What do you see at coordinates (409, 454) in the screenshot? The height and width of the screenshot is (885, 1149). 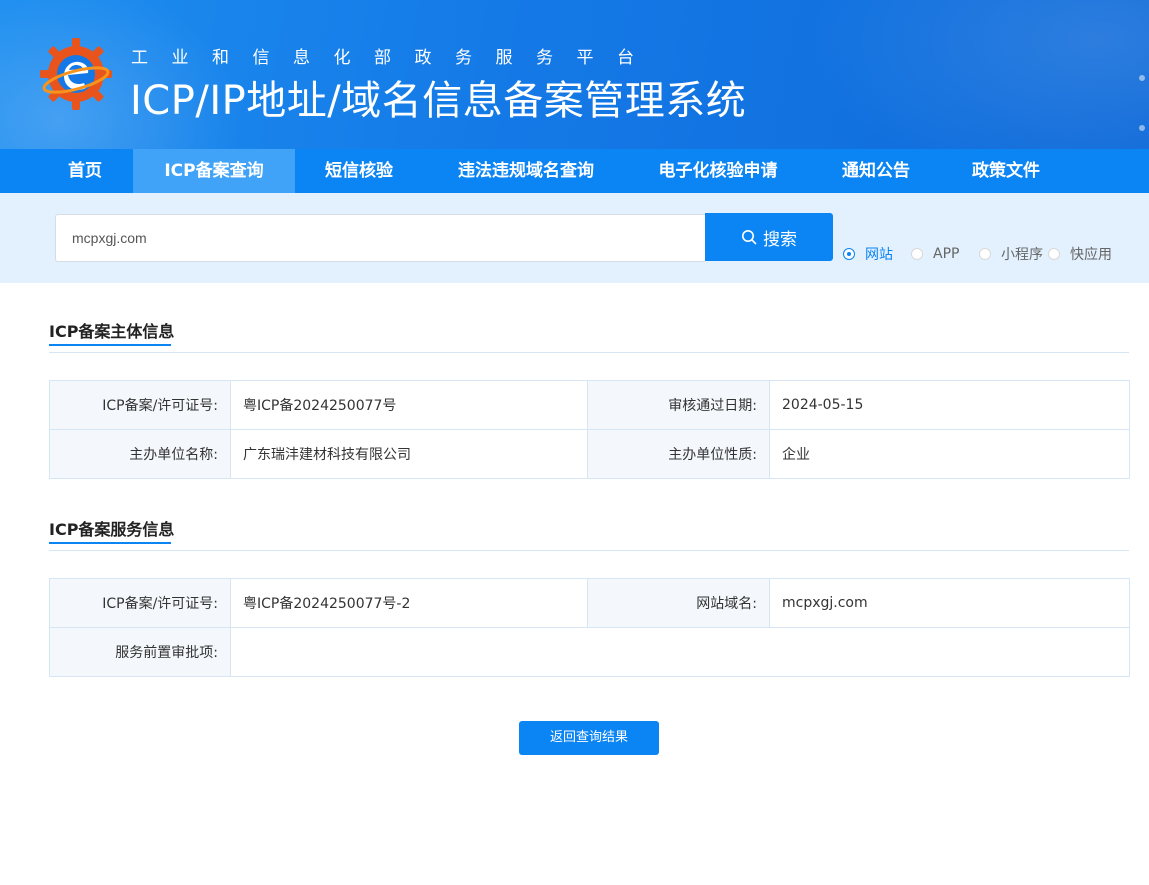 I see `field-value: 广东瑞沣建材科技有限公司` at bounding box center [409, 454].